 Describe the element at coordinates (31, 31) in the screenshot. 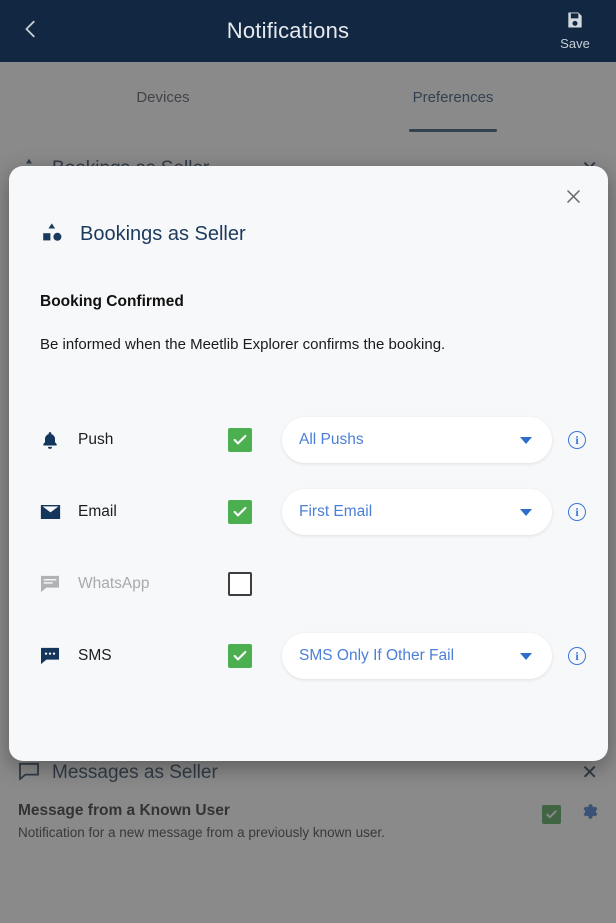

I see `chevron-left-icon` at that location.